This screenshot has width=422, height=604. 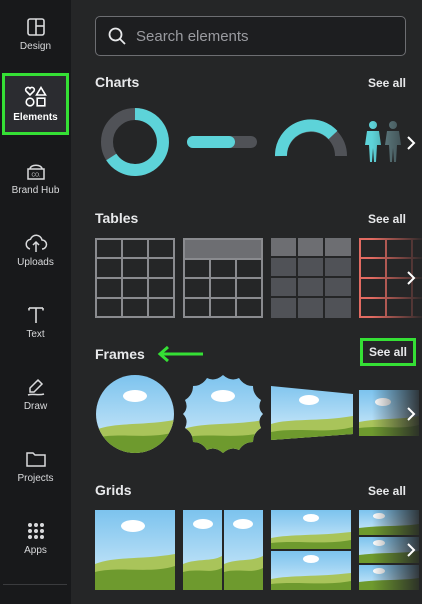 What do you see at coordinates (36, 315) in the screenshot?
I see `text-icon` at bounding box center [36, 315].